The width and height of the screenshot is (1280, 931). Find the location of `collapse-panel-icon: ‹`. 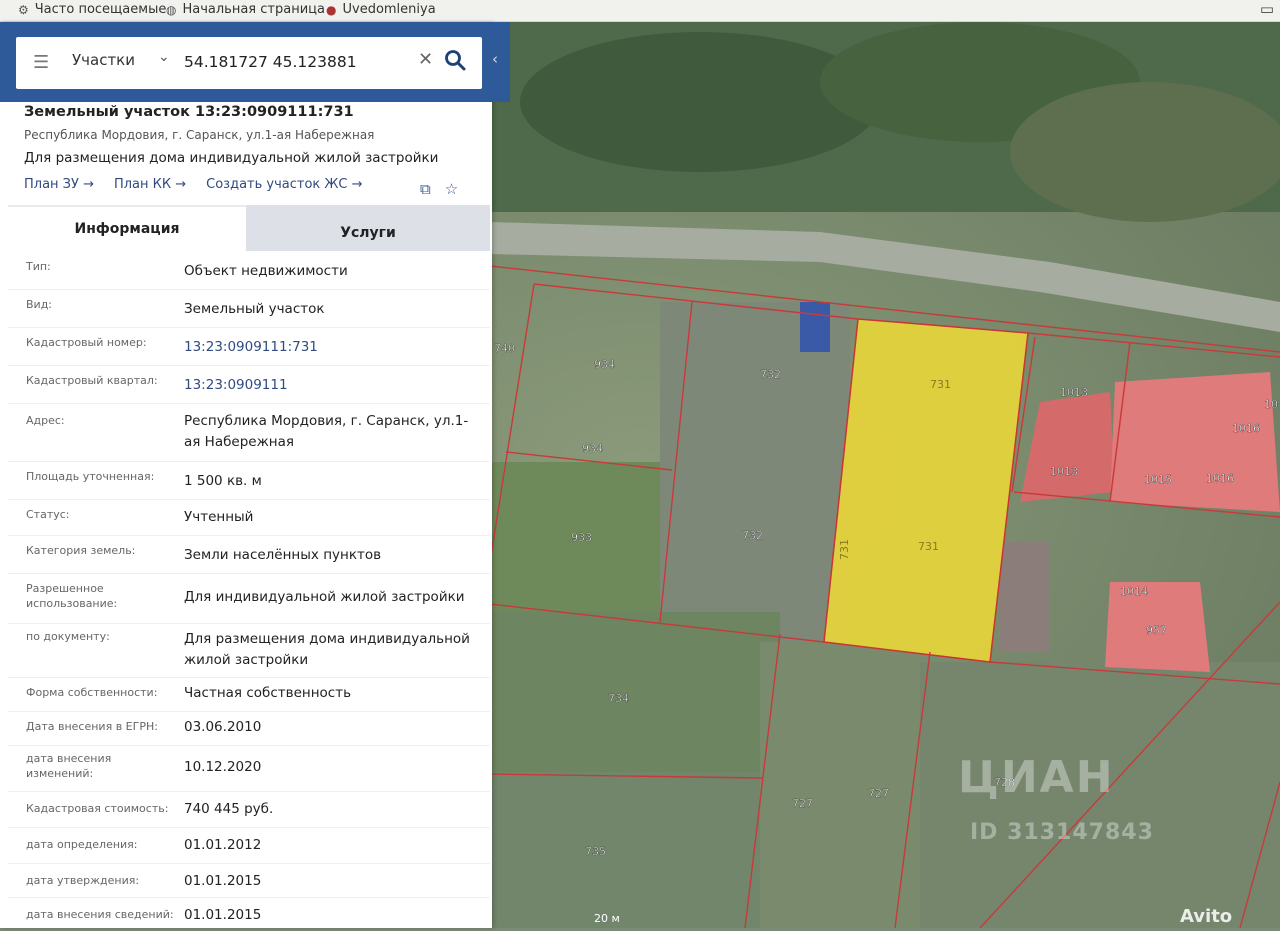

collapse-panel-icon: ‹ is located at coordinates (495, 59).